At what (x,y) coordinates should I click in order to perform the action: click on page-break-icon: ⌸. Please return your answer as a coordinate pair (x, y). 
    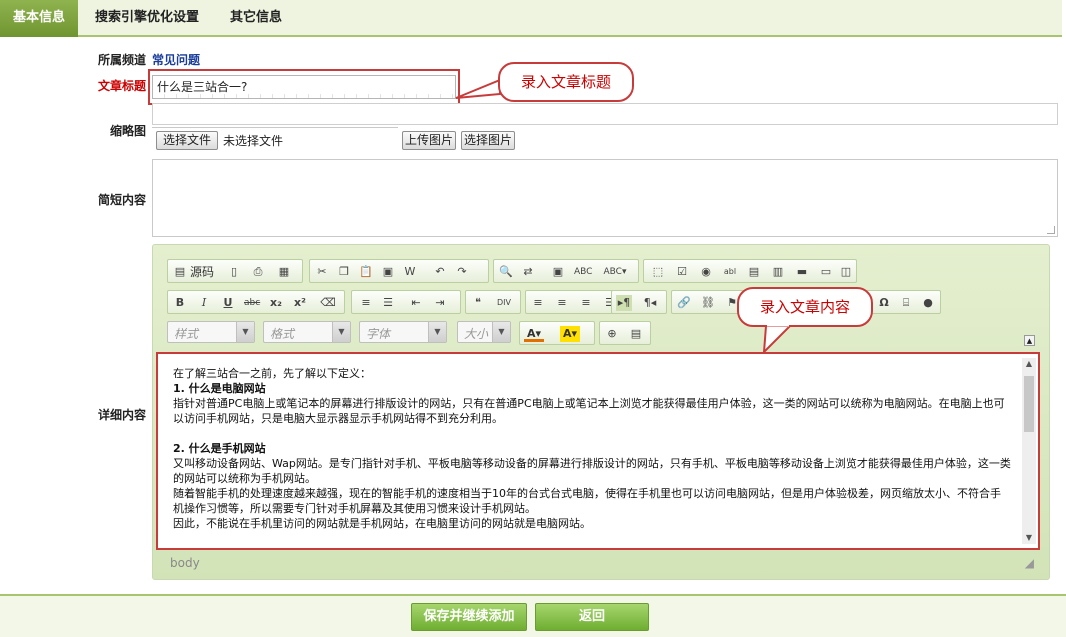
    Looking at the image, I should click on (906, 303).